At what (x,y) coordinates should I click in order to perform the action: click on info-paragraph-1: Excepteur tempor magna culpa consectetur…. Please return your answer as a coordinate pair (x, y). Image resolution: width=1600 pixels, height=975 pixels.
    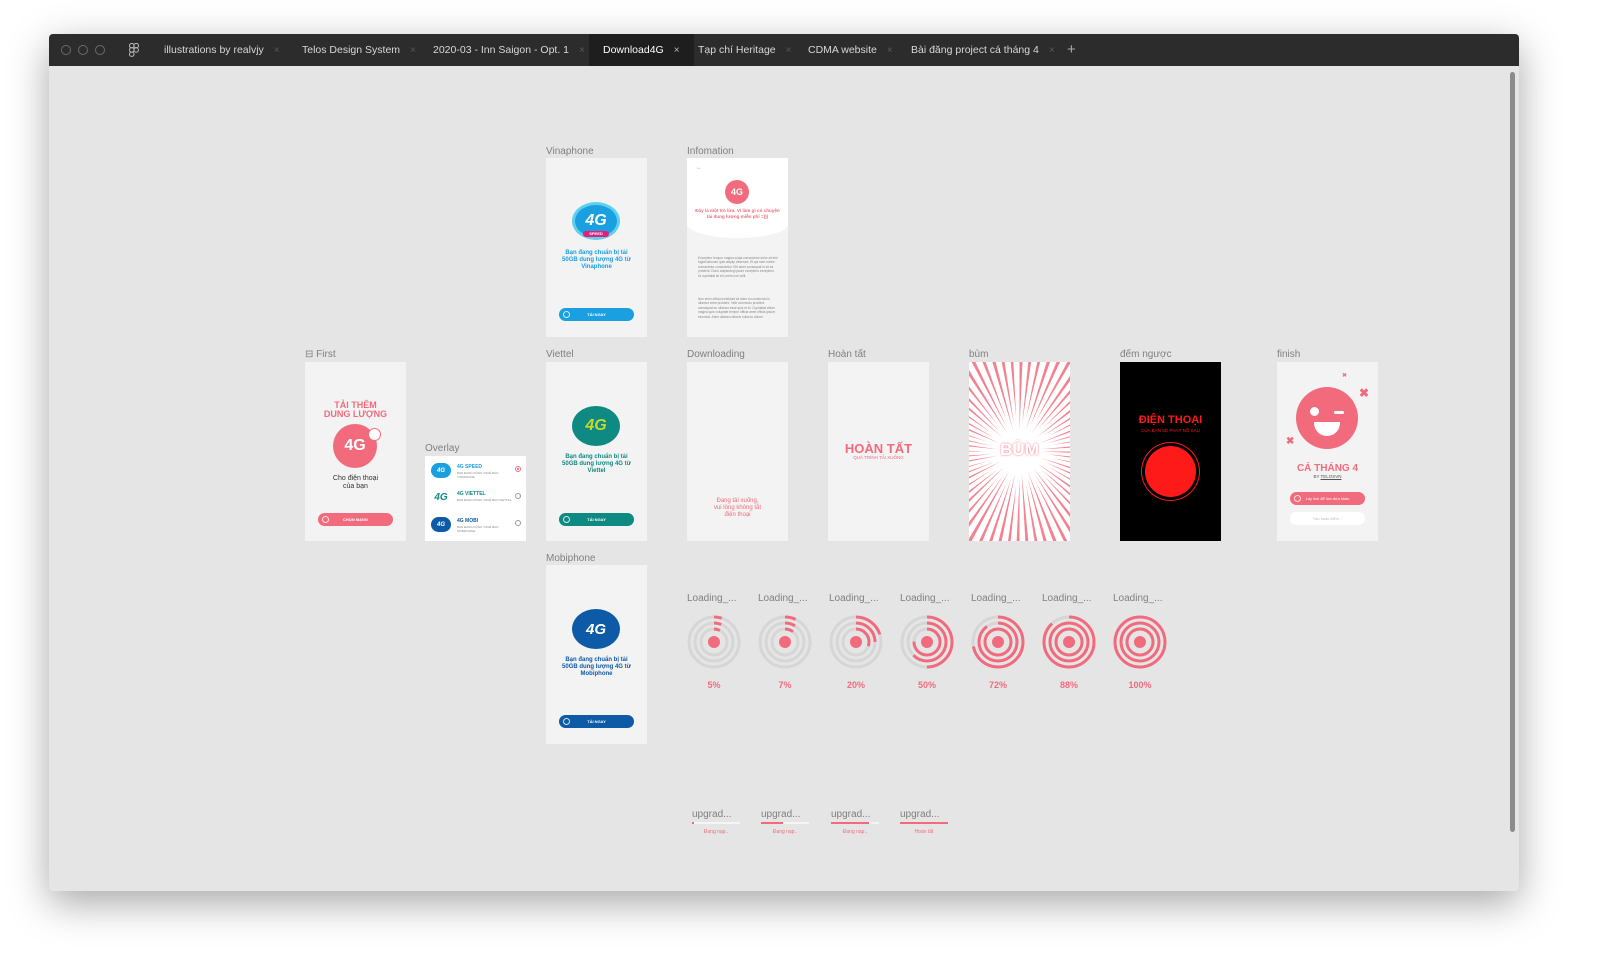
    Looking at the image, I should click on (738, 267).